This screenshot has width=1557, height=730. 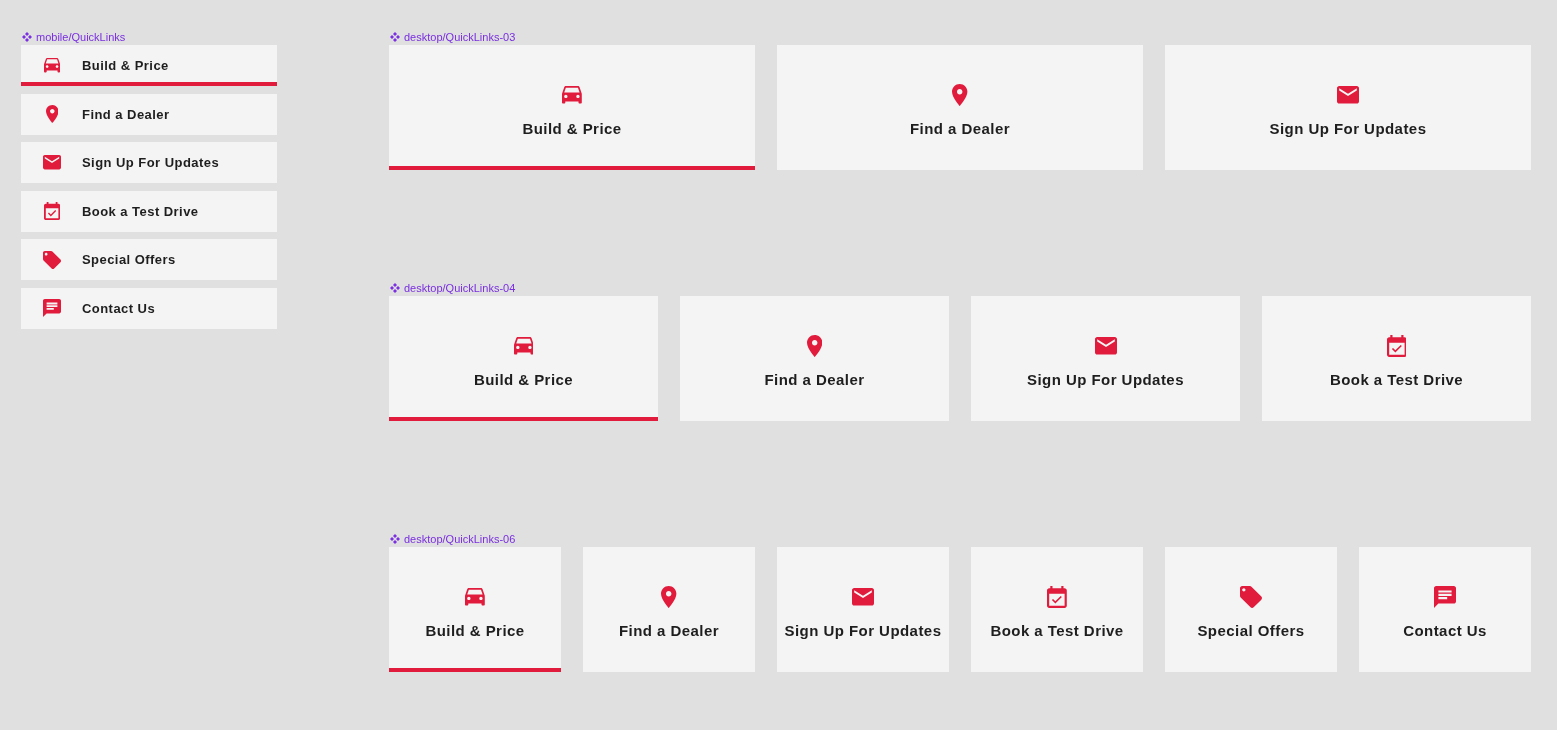 What do you see at coordinates (1251, 609) in the screenshot?
I see `quick-link-card: Special Offers` at bounding box center [1251, 609].